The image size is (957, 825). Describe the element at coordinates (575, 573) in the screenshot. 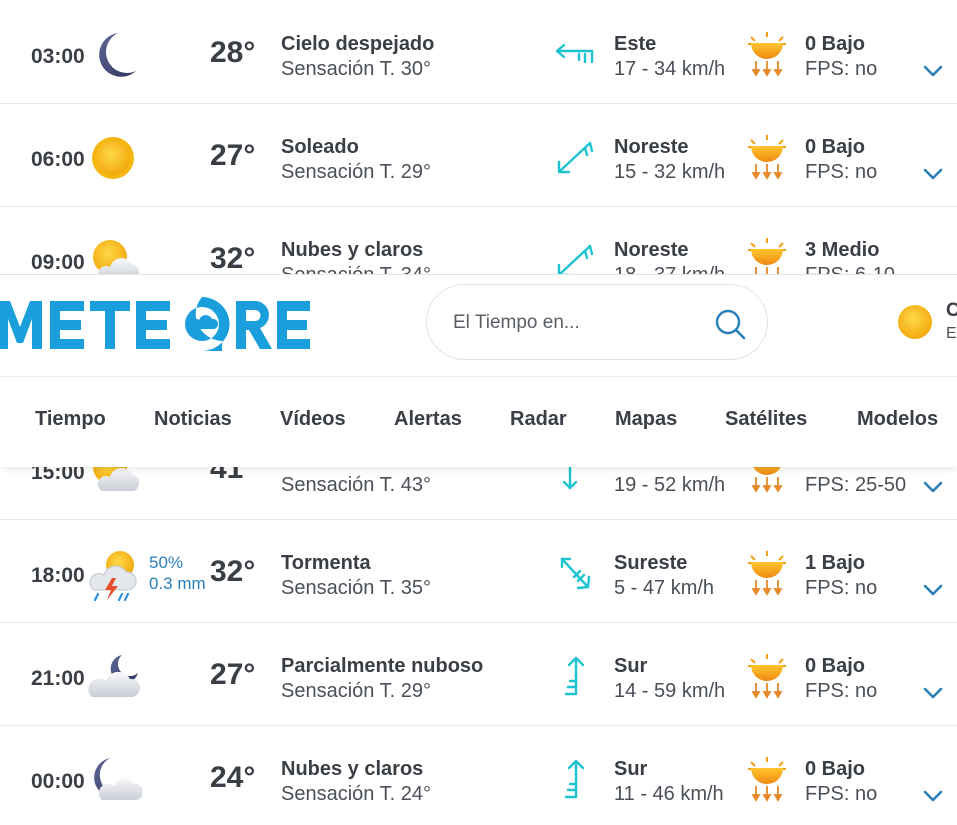

I see `wind-arrow-southeast-icon` at that location.